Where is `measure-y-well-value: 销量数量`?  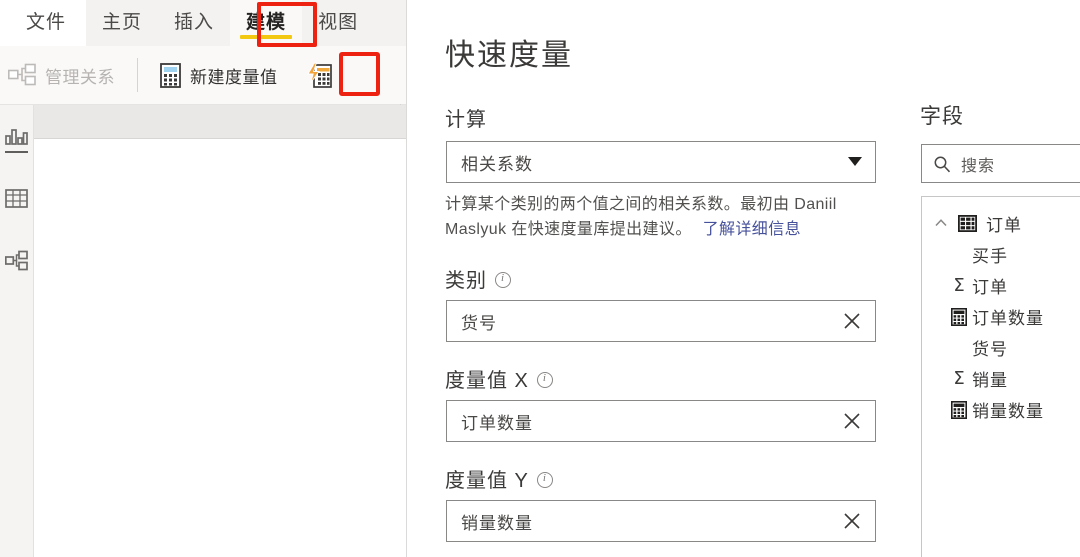
measure-y-well-value: 销量数量 is located at coordinates (497, 523).